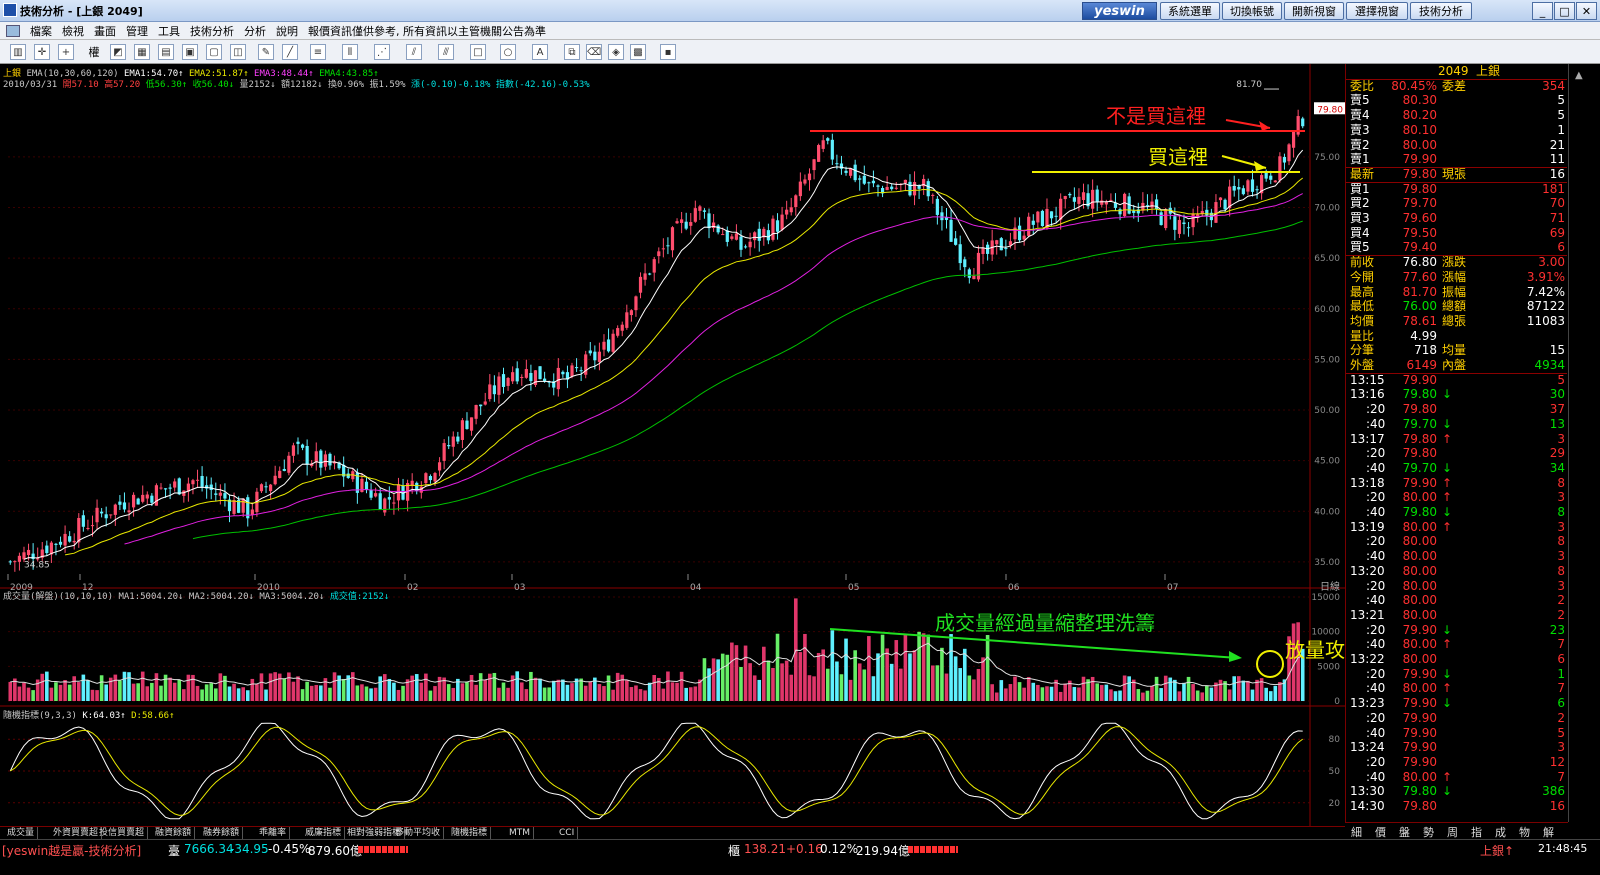 This screenshot has width=1600, height=875. I want to click on tick-row: :40 80.00 3, so click(1456, 556).